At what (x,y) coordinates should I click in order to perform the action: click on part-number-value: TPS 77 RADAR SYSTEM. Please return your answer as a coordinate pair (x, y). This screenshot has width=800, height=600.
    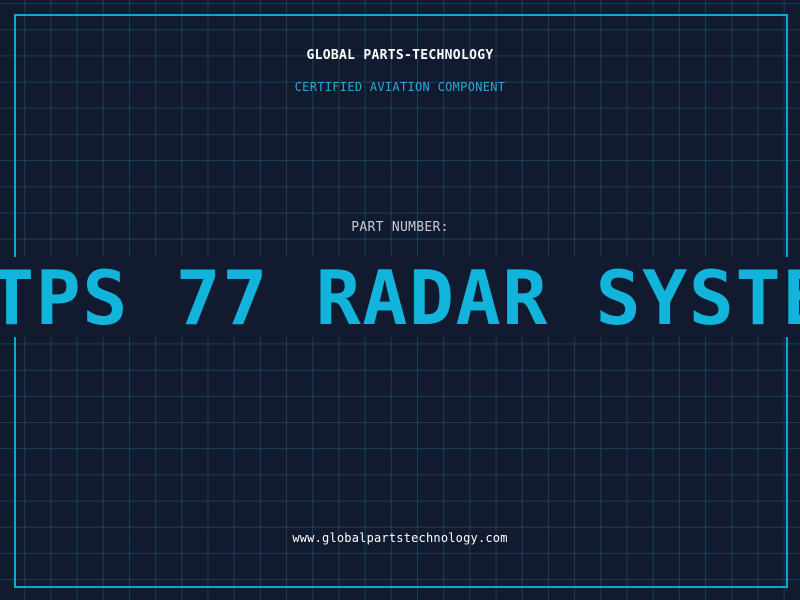
    Looking at the image, I should click on (400, 298).